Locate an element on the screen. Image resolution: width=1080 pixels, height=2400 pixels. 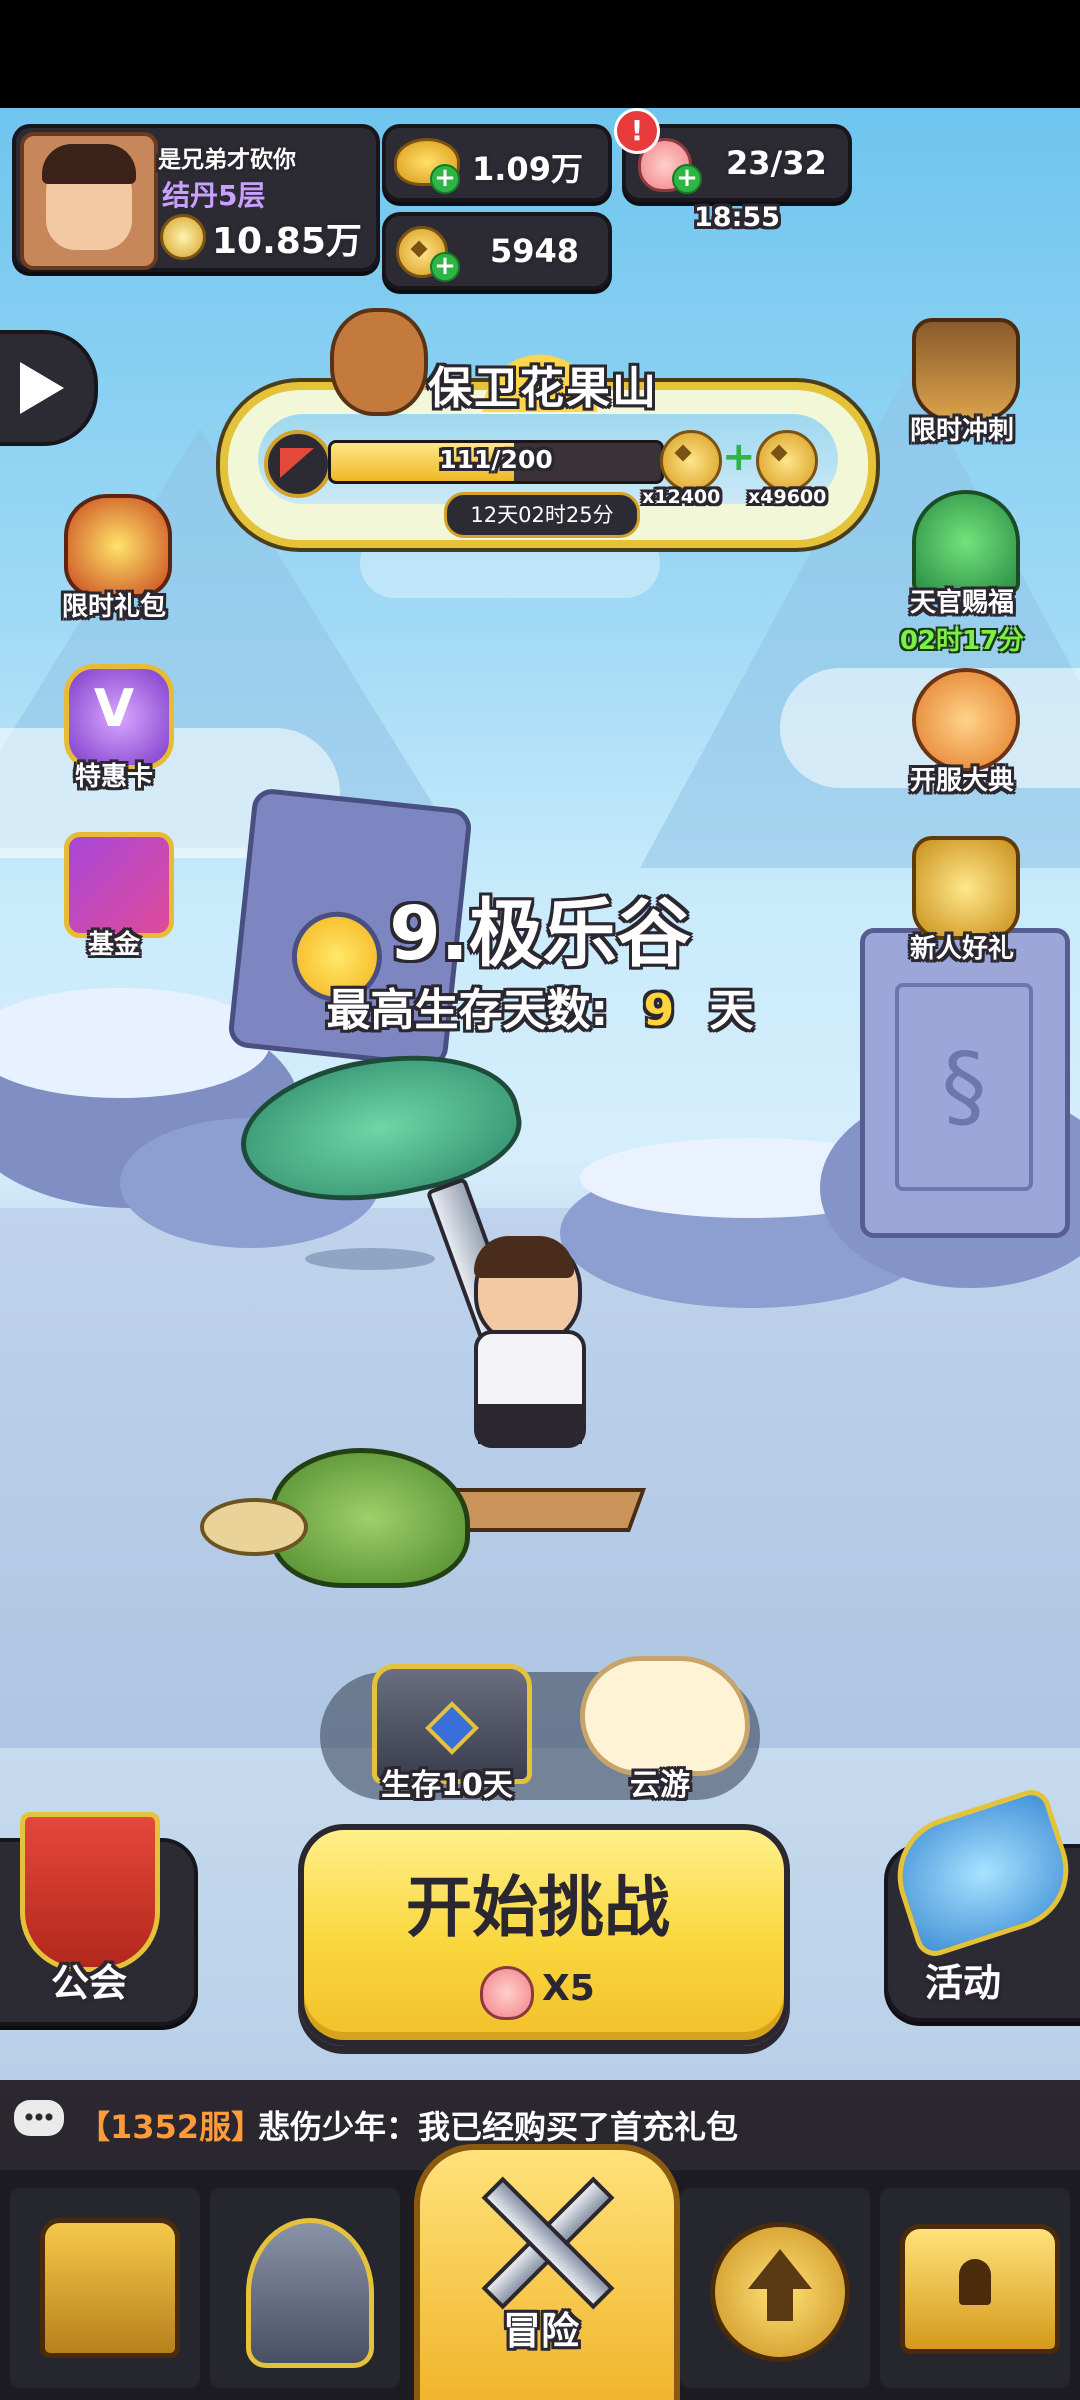
shadow is located at coordinates (370, 1259).